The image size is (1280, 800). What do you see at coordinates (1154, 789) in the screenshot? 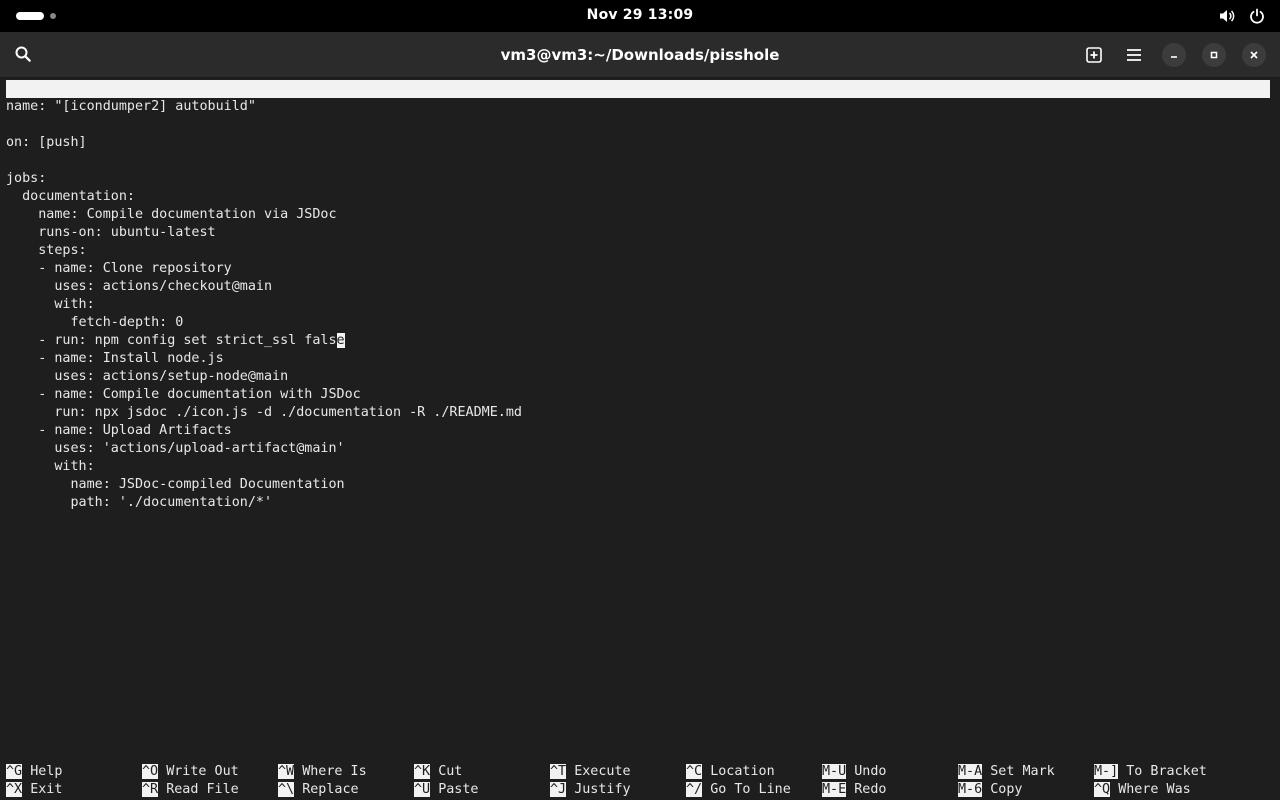
I see `shortcut-label: Where Was` at bounding box center [1154, 789].